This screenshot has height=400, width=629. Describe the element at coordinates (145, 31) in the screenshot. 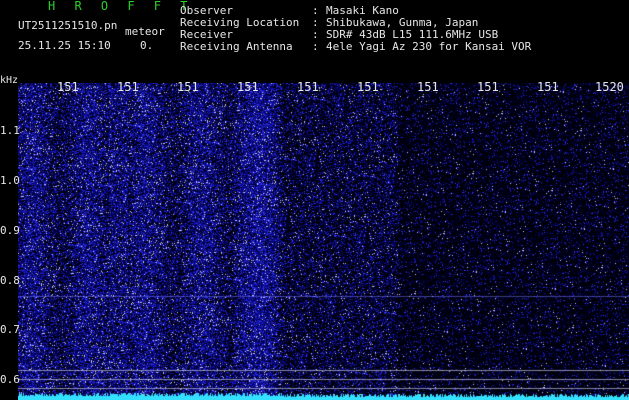

I see `event-tag: meteor` at that location.